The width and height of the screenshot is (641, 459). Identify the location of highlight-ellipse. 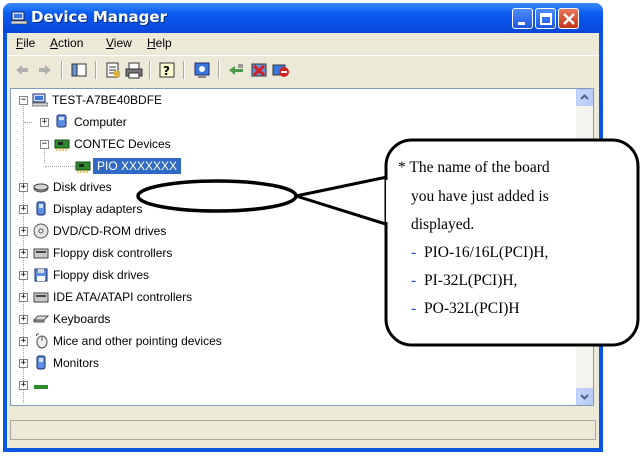
(217, 196).